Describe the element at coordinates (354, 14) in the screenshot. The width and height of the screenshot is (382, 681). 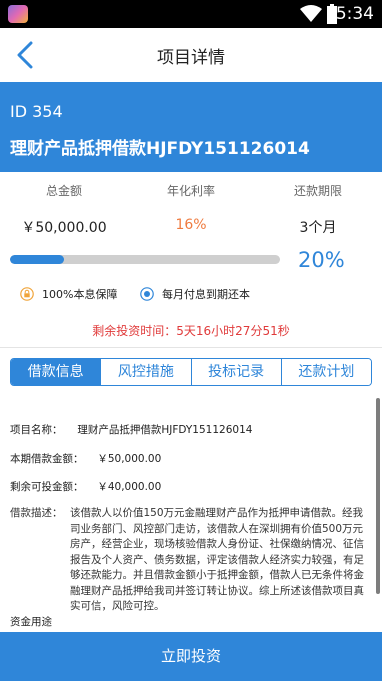
I see `clock: 5:34` at that location.